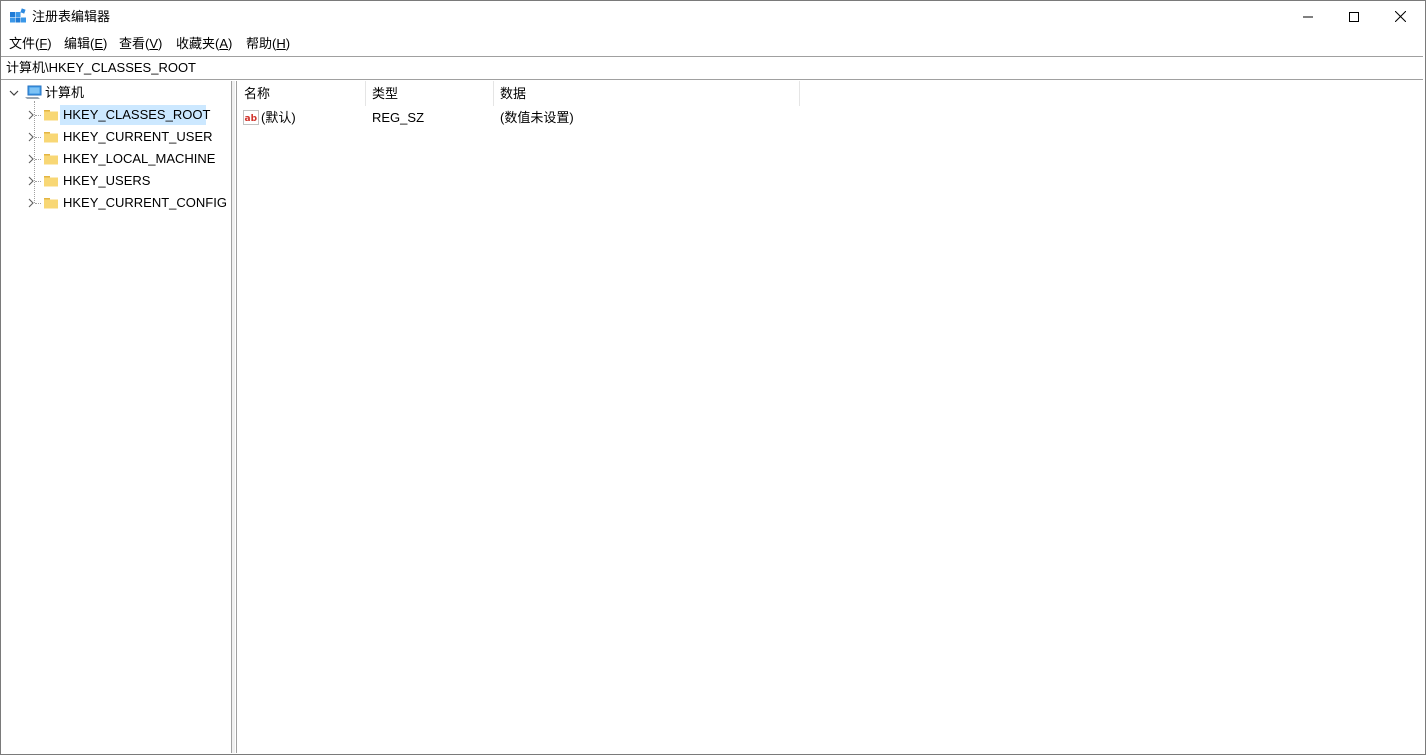 Image resolution: width=1426 pixels, height=755 pixels. I want to click on maximize-button, so click(1354, 16).